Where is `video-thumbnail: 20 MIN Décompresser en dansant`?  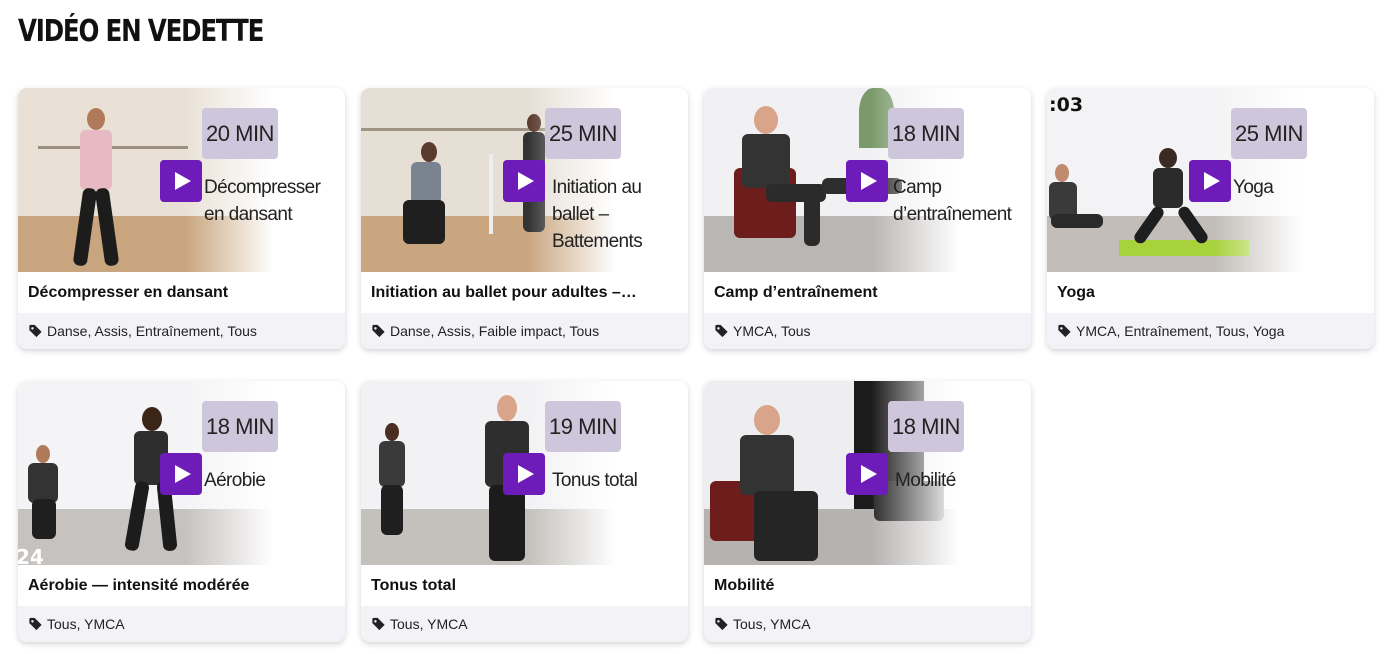
video-thumbnail: 20 MIN Décompresser en dansant is located at coordinates (181, 180).